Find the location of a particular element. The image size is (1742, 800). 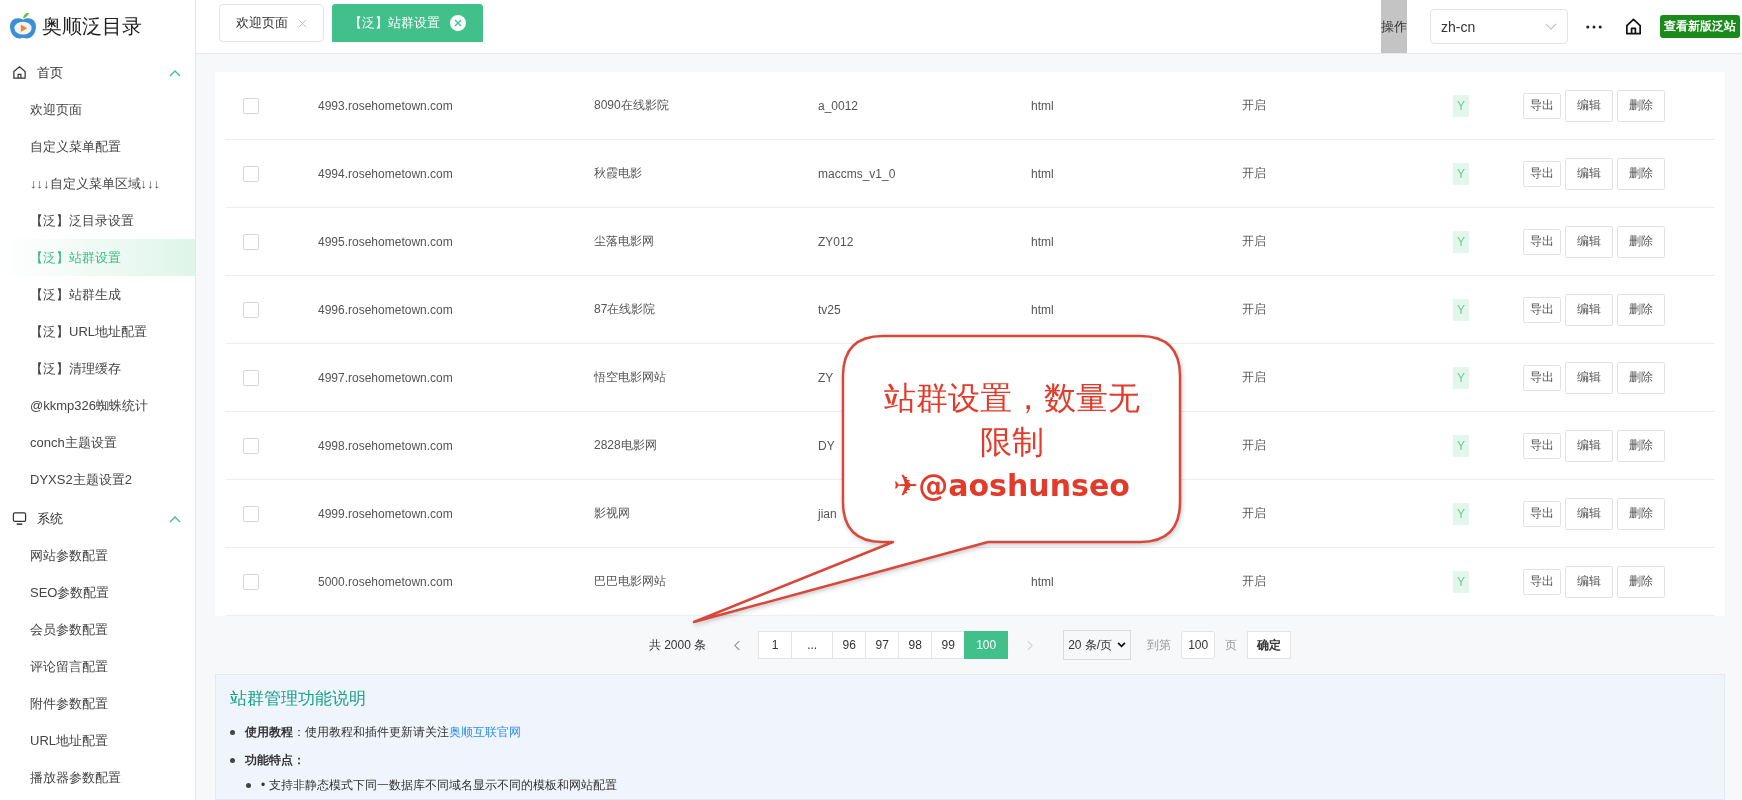

caret-icon is located at coordinates (1551, 26).